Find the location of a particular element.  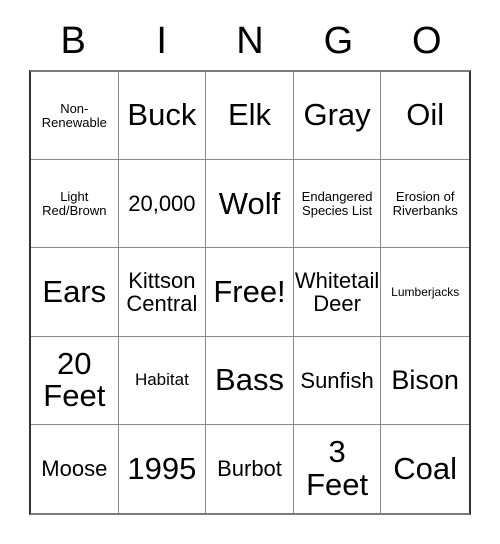

bingo-cell-n5: Burbot is located at coordinates (250, 468).